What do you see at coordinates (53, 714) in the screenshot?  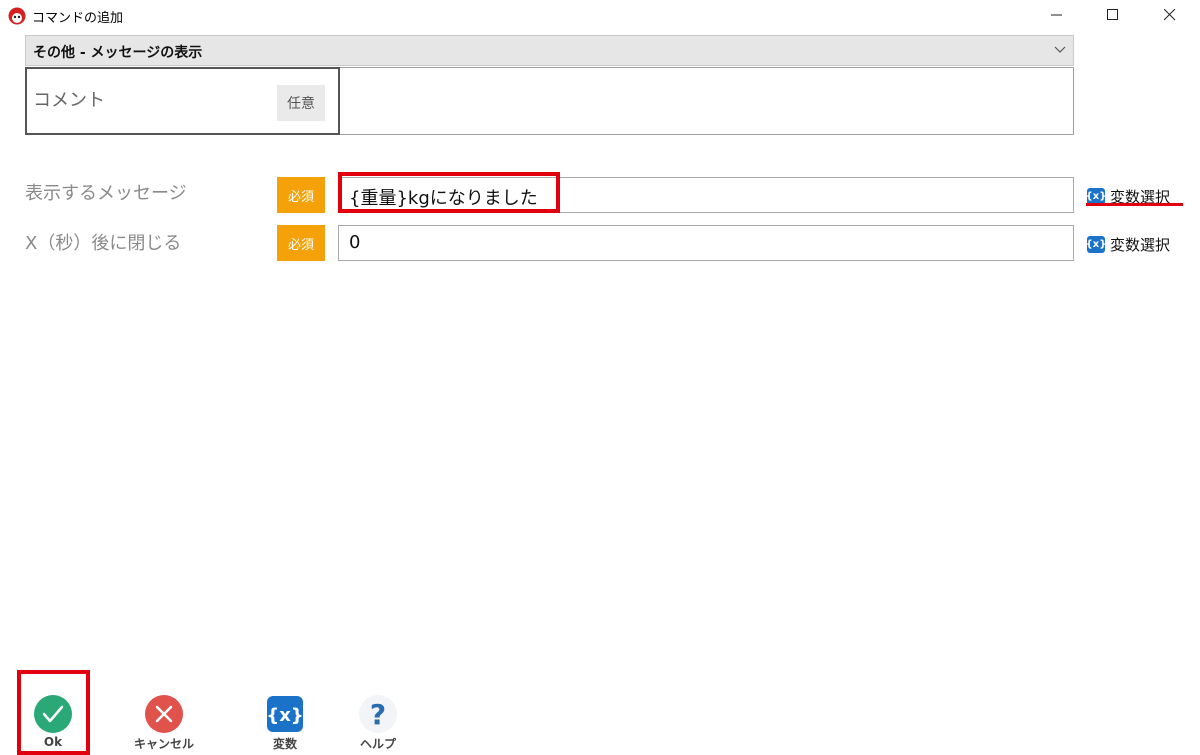 I see `check-icon` at bounding box center [53, 714].